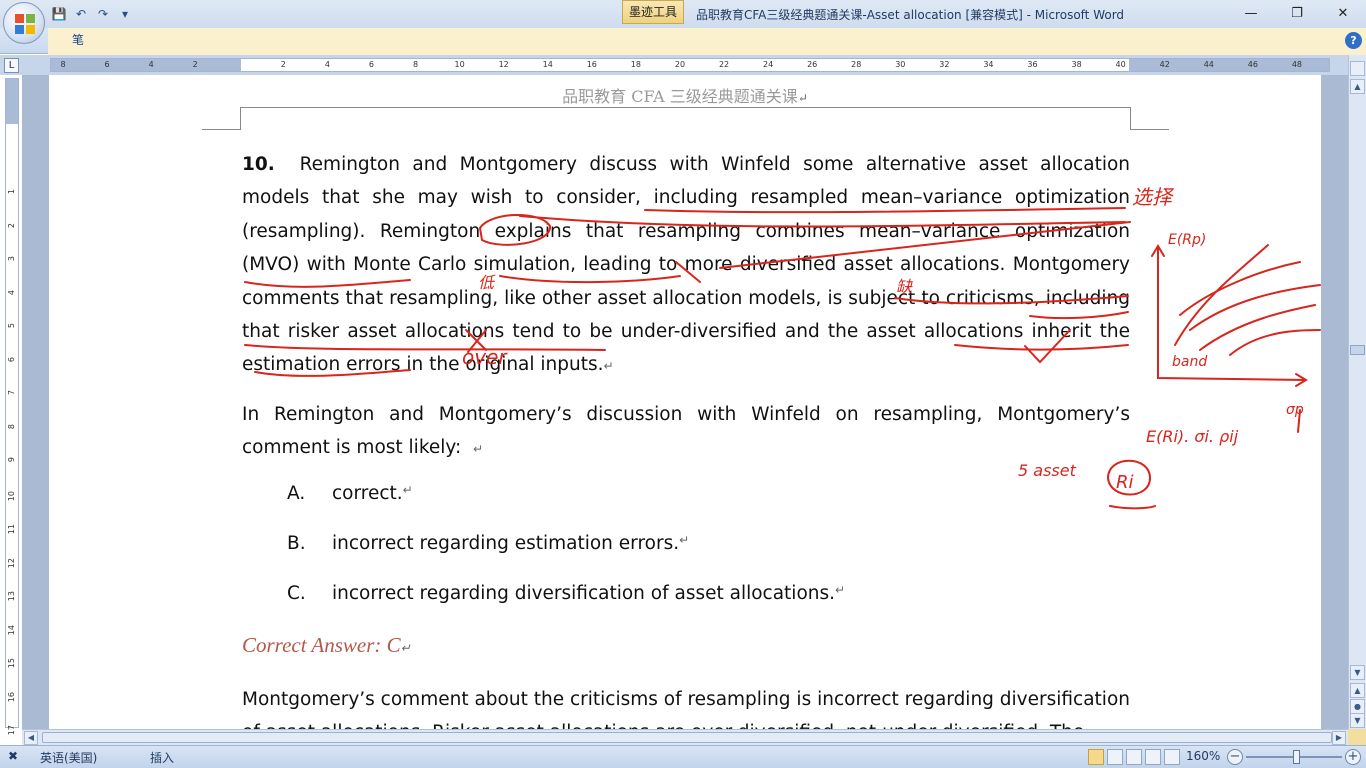 The width and height of the screenshot is (1366, 768). Describe the element at coordinates (547, 64) in the screenshot. I see `ruler-number: 14` at that location.